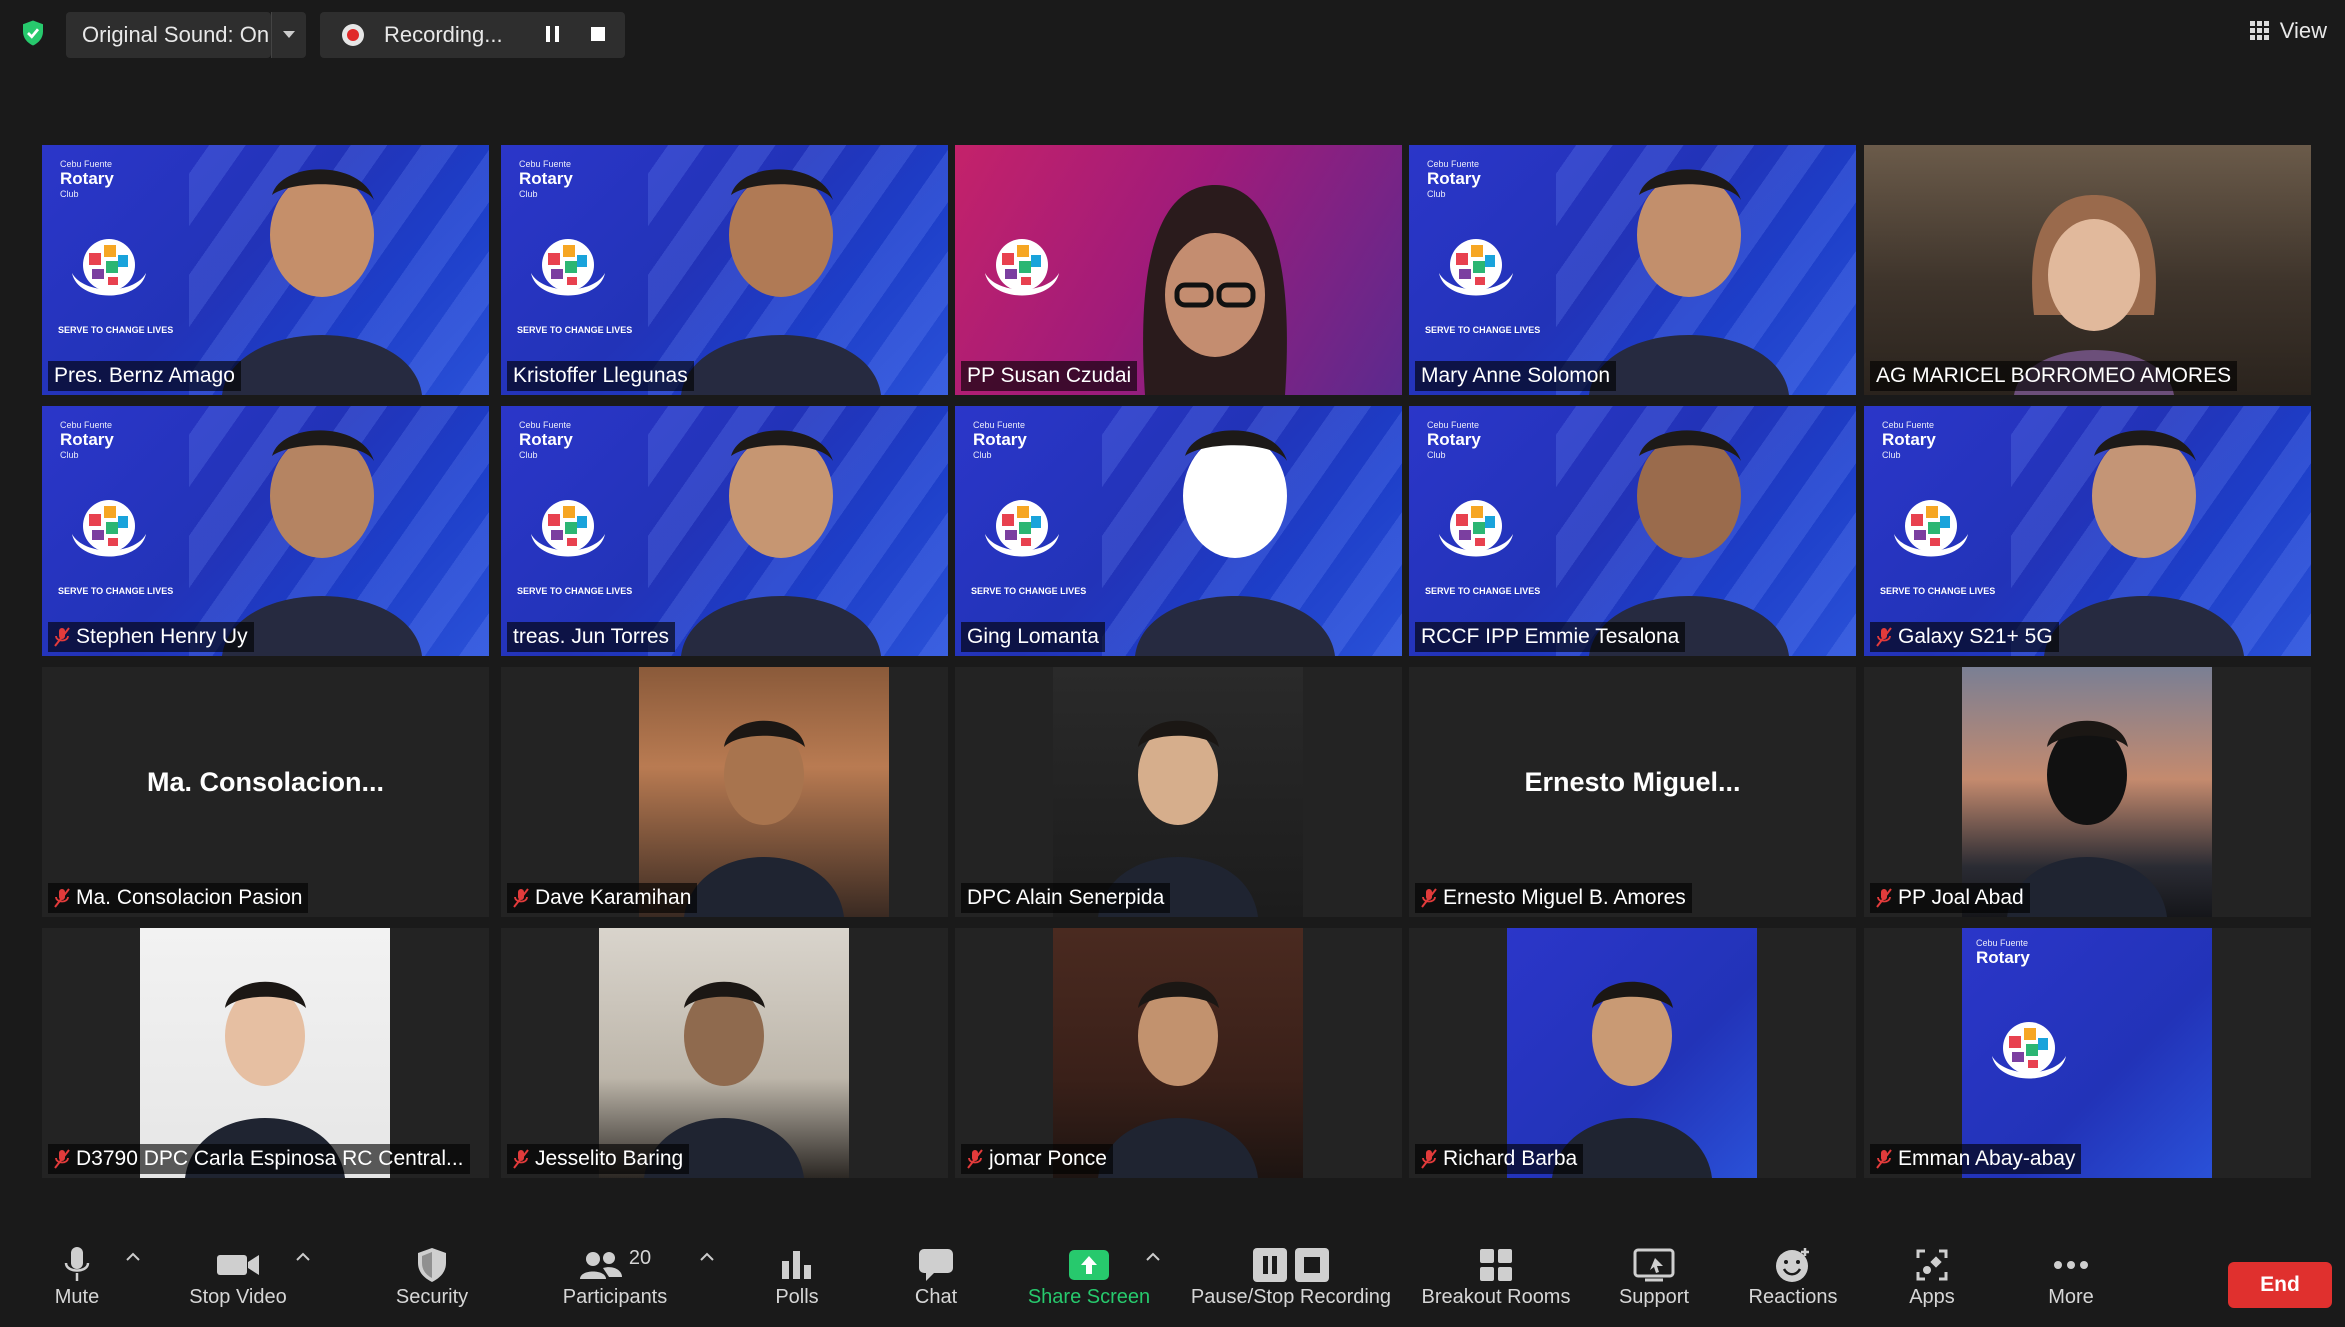 This screenshot has height=1327, width=2345. What do you see at coordinates (2087, 1053) in the screenshot?
I see `participant-video-tile: Cebu Fuente Rotary Emman Abay-abay` at bounding box center [2087, 1053].